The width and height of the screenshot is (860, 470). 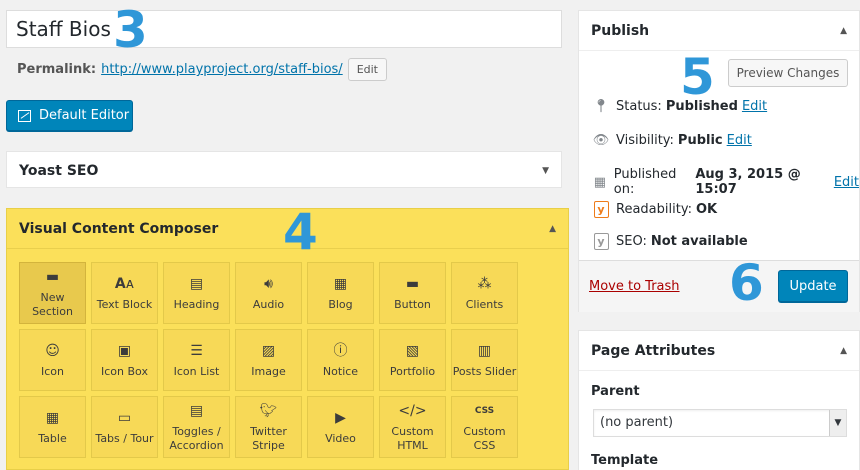 I want to click on element-tile-toggles-accordion: ▤ Toggles / Accordion, so click(x=196, y=427).